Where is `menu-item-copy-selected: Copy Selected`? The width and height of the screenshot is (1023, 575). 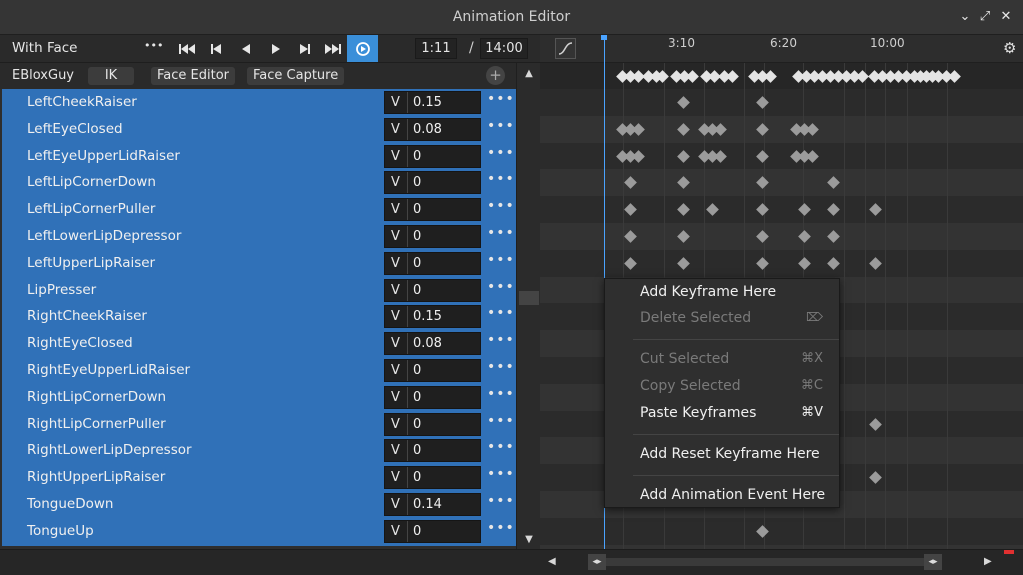
menu-item-copy-selected: Copy Selected is located at coordinates (690, 386).